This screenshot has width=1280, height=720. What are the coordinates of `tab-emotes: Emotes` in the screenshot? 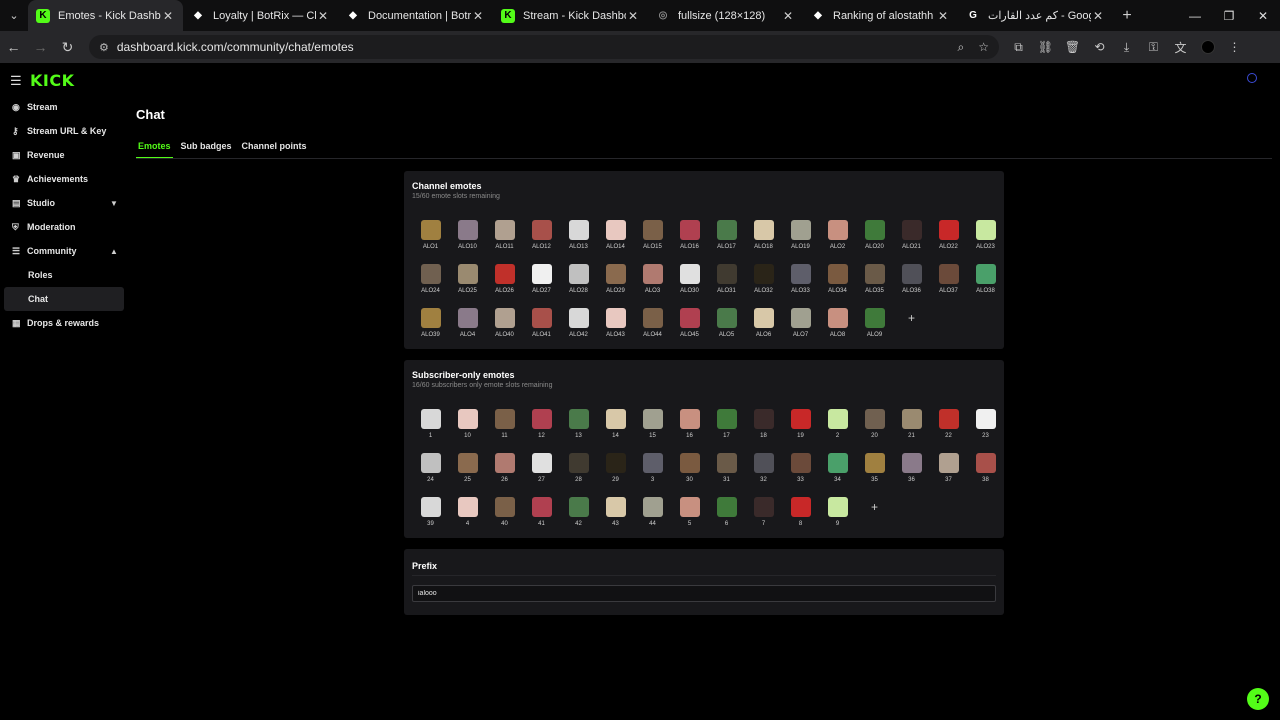 It's located at (154, 149).